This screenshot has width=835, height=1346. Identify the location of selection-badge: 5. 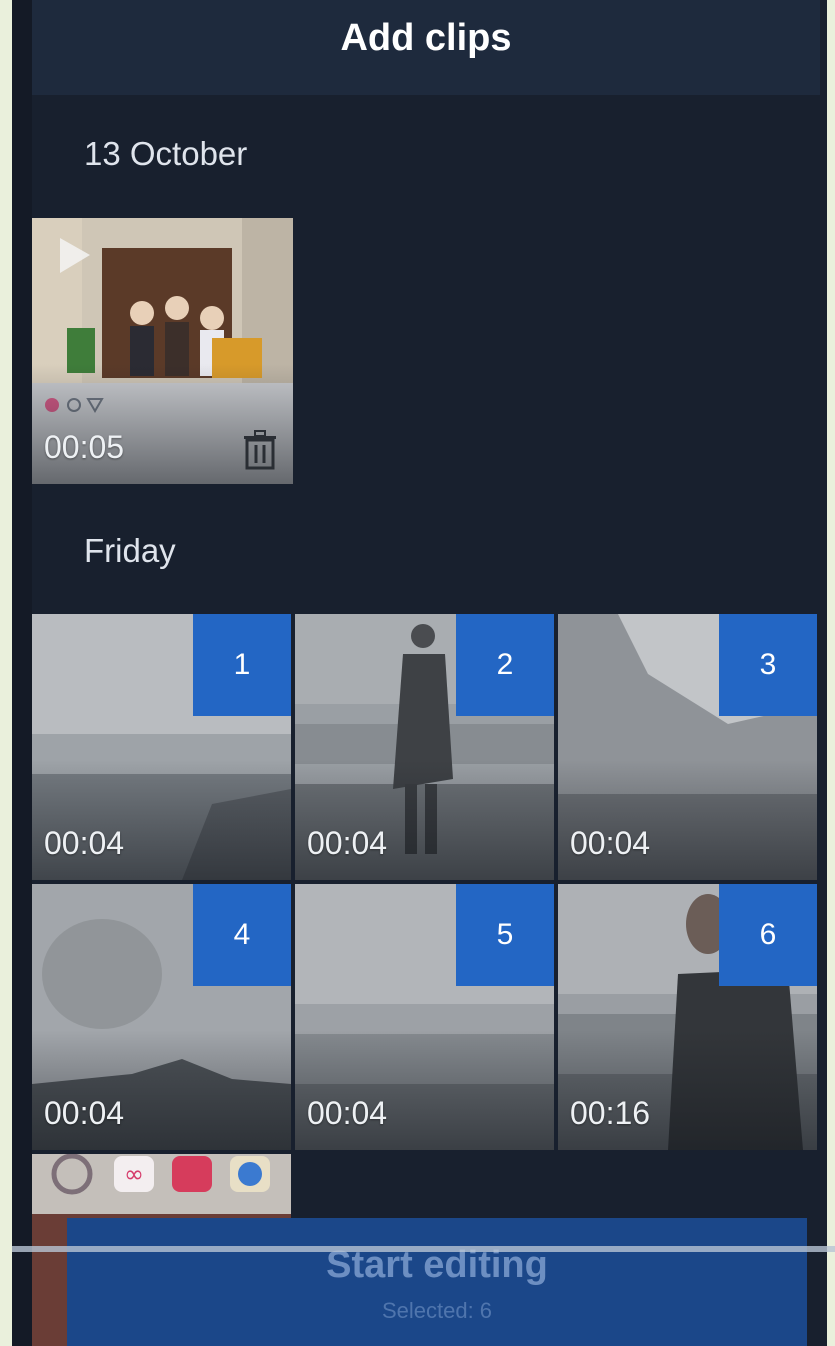
(505, 935).